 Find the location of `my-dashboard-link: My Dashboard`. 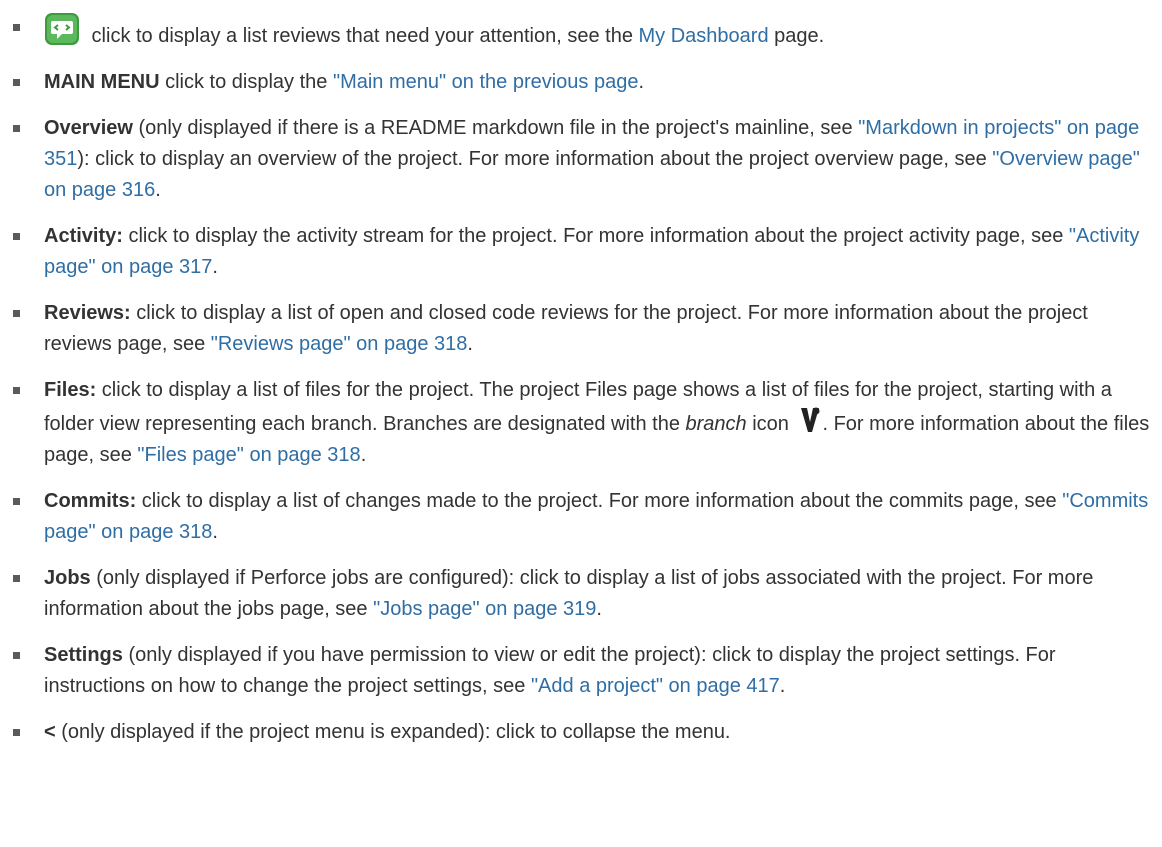

my-dashboard-link: My Dashboard is located at coordinates (704, 36).